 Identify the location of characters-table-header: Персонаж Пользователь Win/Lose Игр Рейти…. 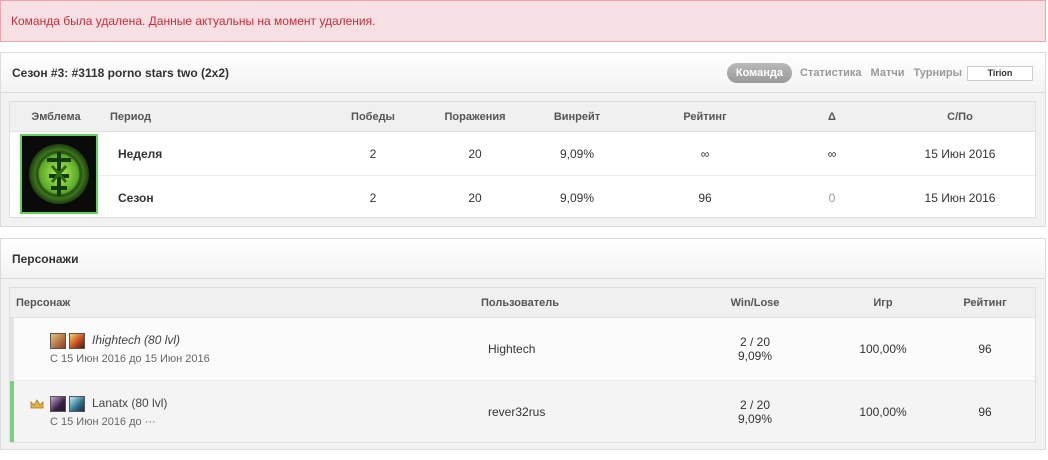
(522, 303).